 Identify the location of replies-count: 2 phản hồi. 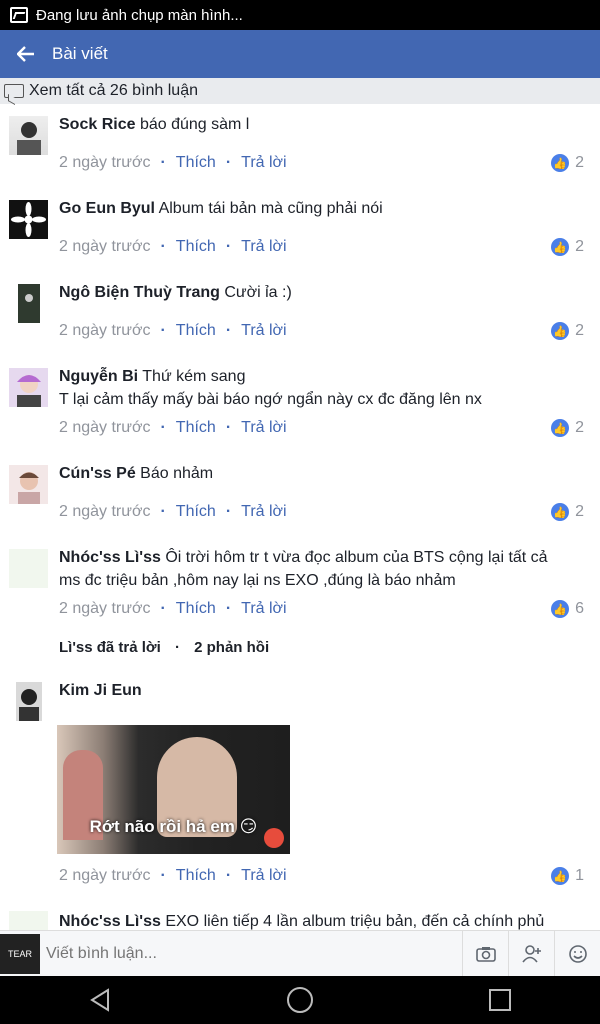
(232, 647).